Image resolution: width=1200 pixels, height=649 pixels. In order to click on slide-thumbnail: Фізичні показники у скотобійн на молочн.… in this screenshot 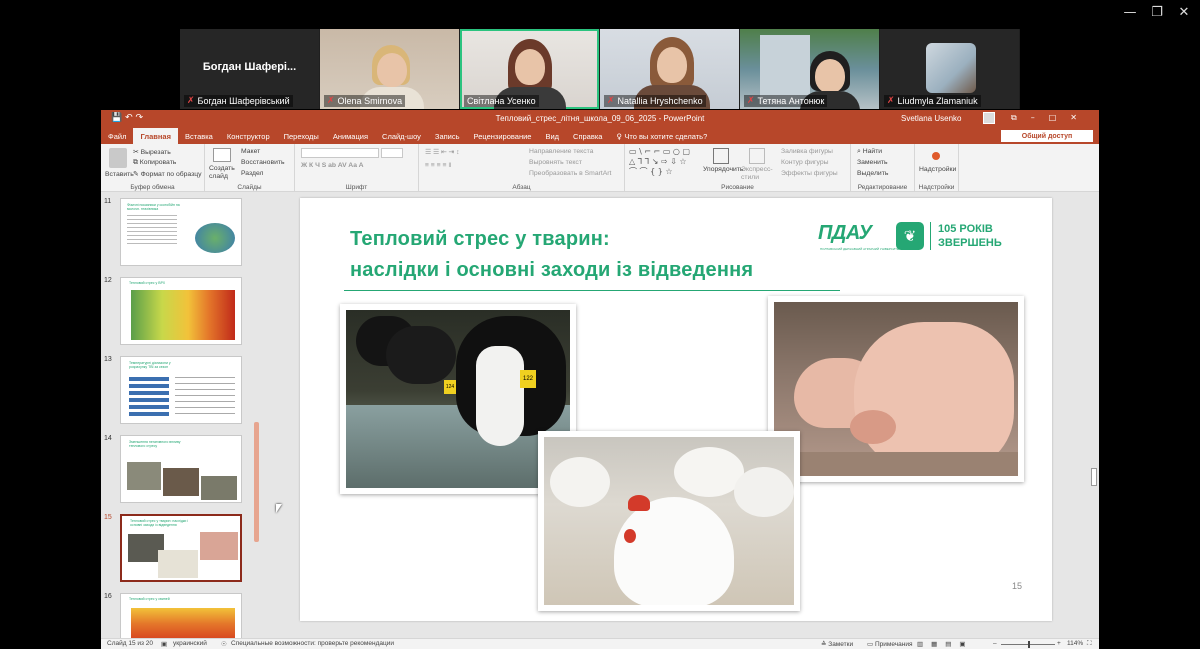, I will do `click(181, 232)`.